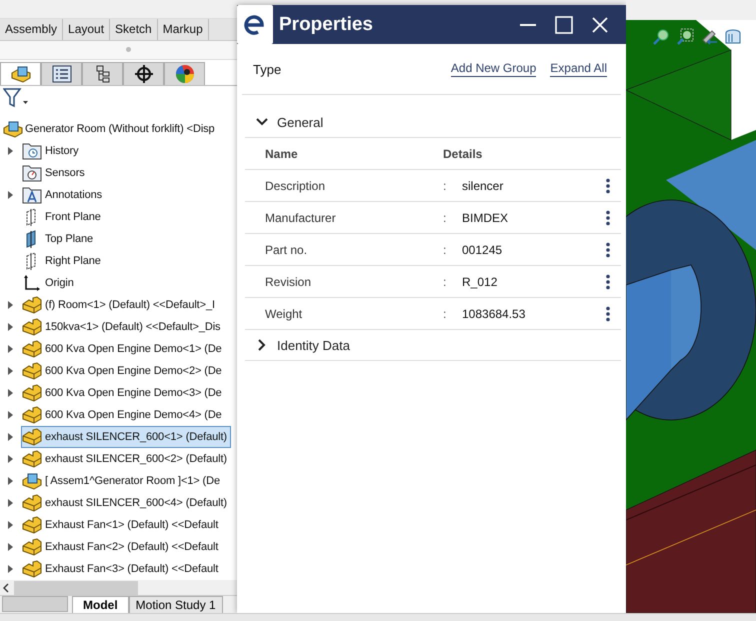 This screenshot has height=621, width=756. What do you see at coordinates (6, 587) in the screenshot?
I see `scroll-left-icon` at bounding box center [6, 587].